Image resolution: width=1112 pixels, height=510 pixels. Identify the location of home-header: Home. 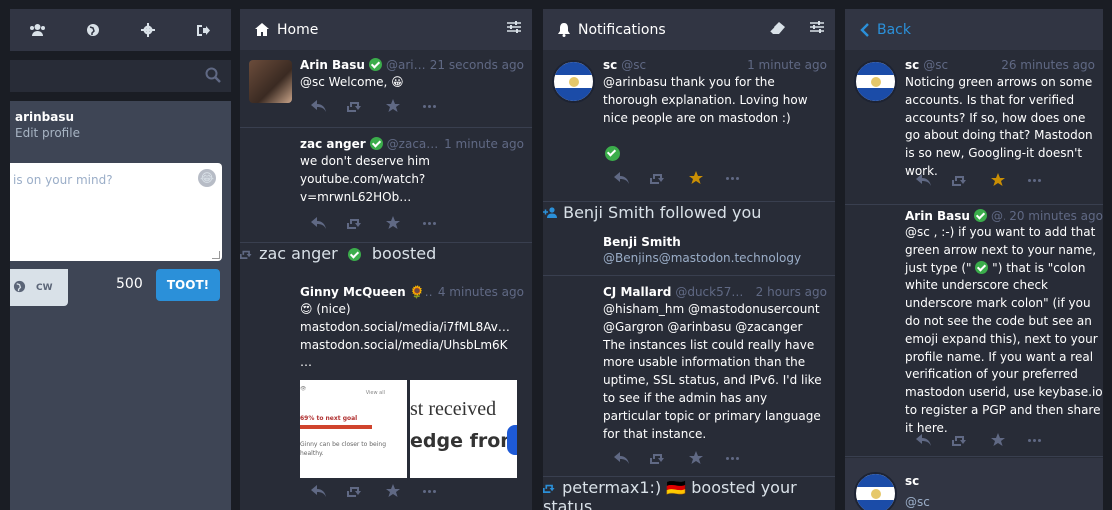
(386, 29).